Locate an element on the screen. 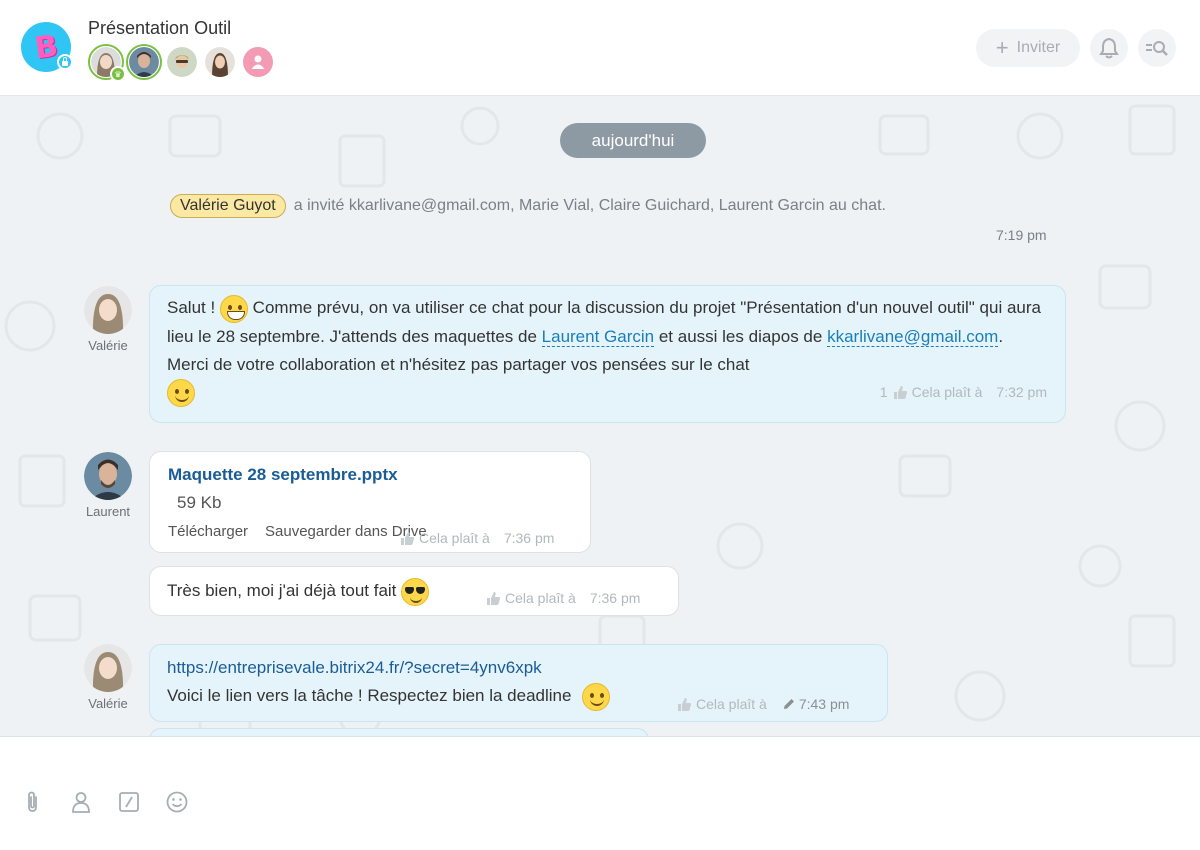 The image size is (1200, 850). search-messages-button is located at coordinates (1157, 48).